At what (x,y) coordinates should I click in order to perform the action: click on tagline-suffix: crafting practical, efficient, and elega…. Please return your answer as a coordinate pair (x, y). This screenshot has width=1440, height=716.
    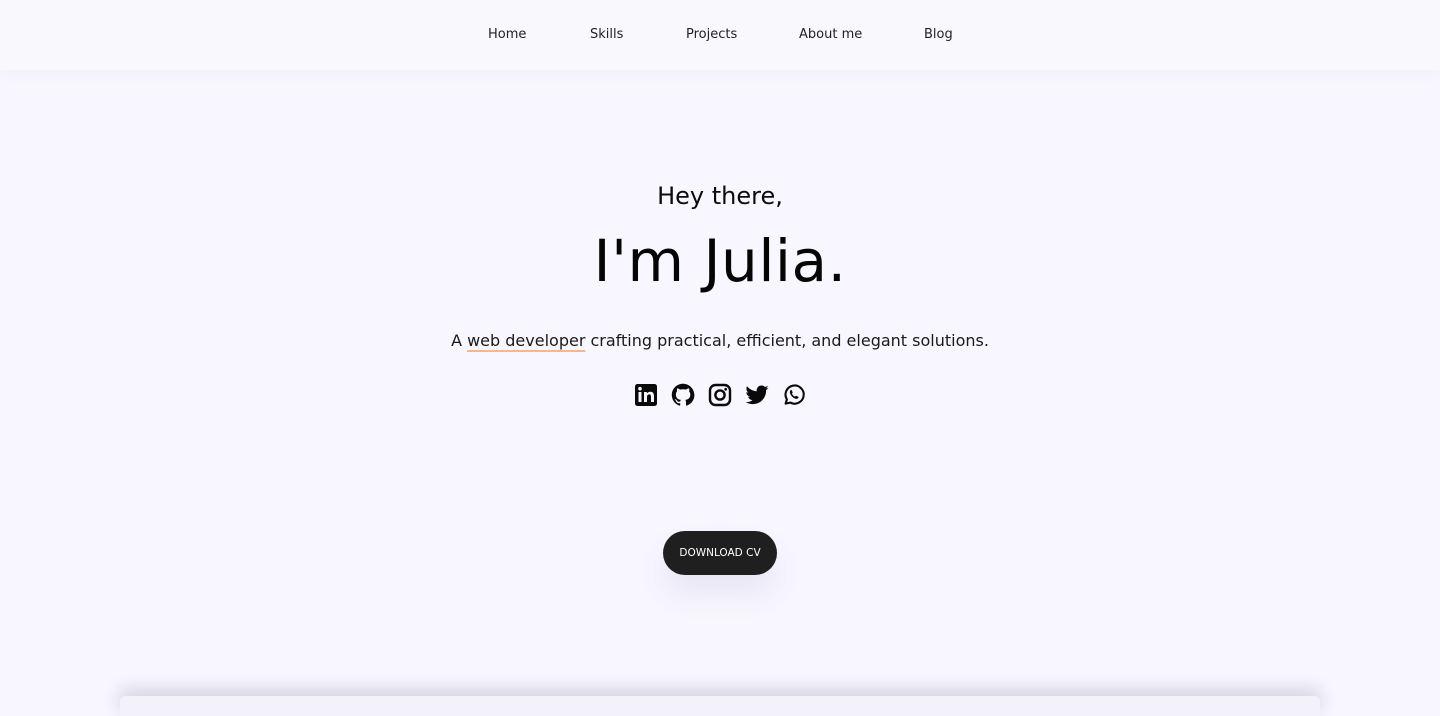
    Looking at the image, I should click on (787, 340).